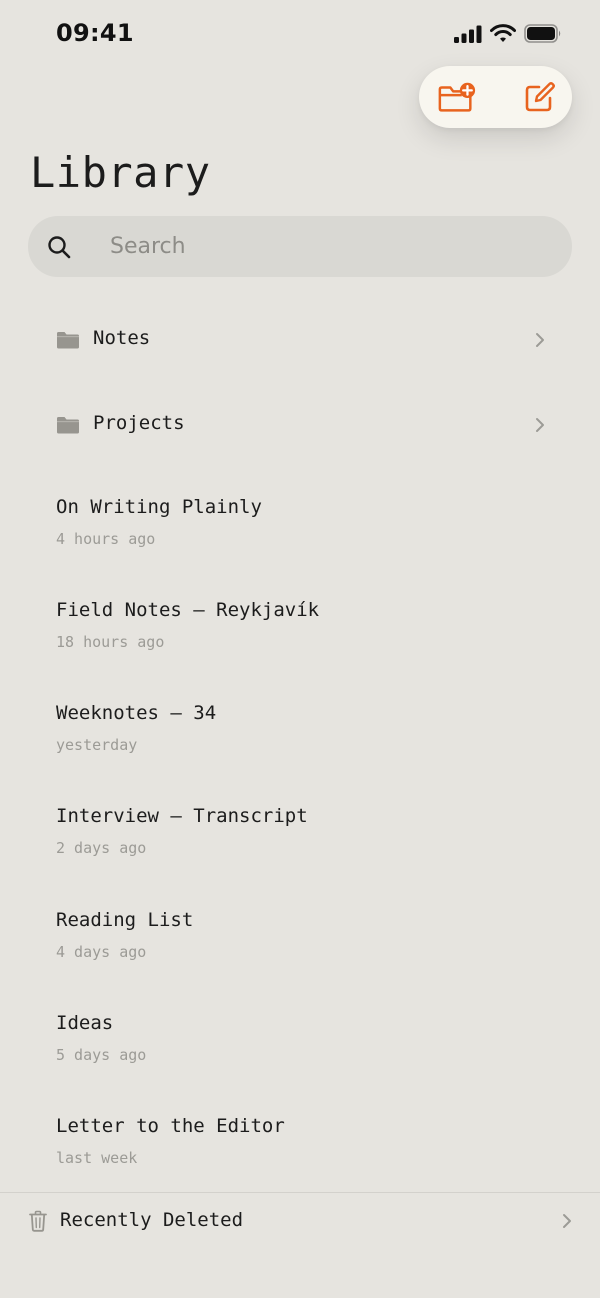 Image resolution: width=600 pixels, height=1298 pixels. Describe the element at coordinates (300, 341) in the screenshot. I see `folder-row-notes: Notes` at that location.